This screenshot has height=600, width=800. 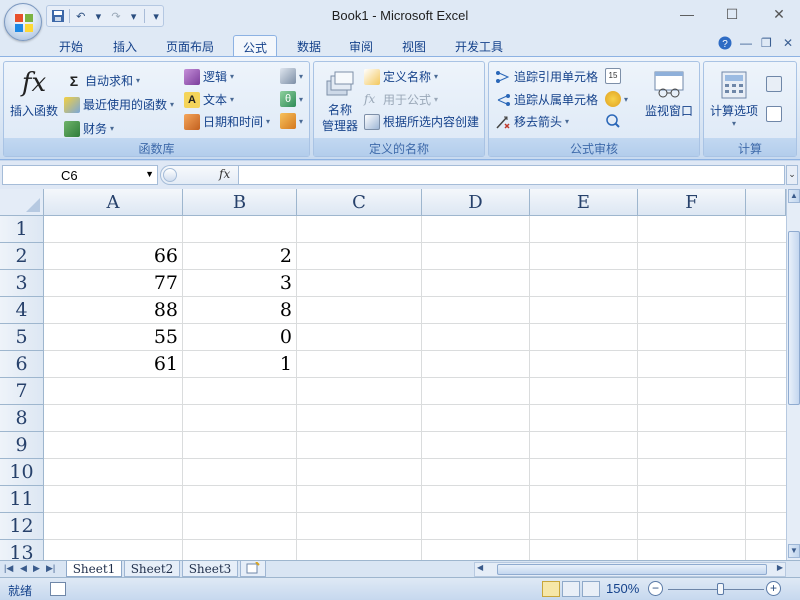 What do you see at coordinates (774, 84) in the screenshot?
I see `calculate-now-button` at bounding box center [774, 84].